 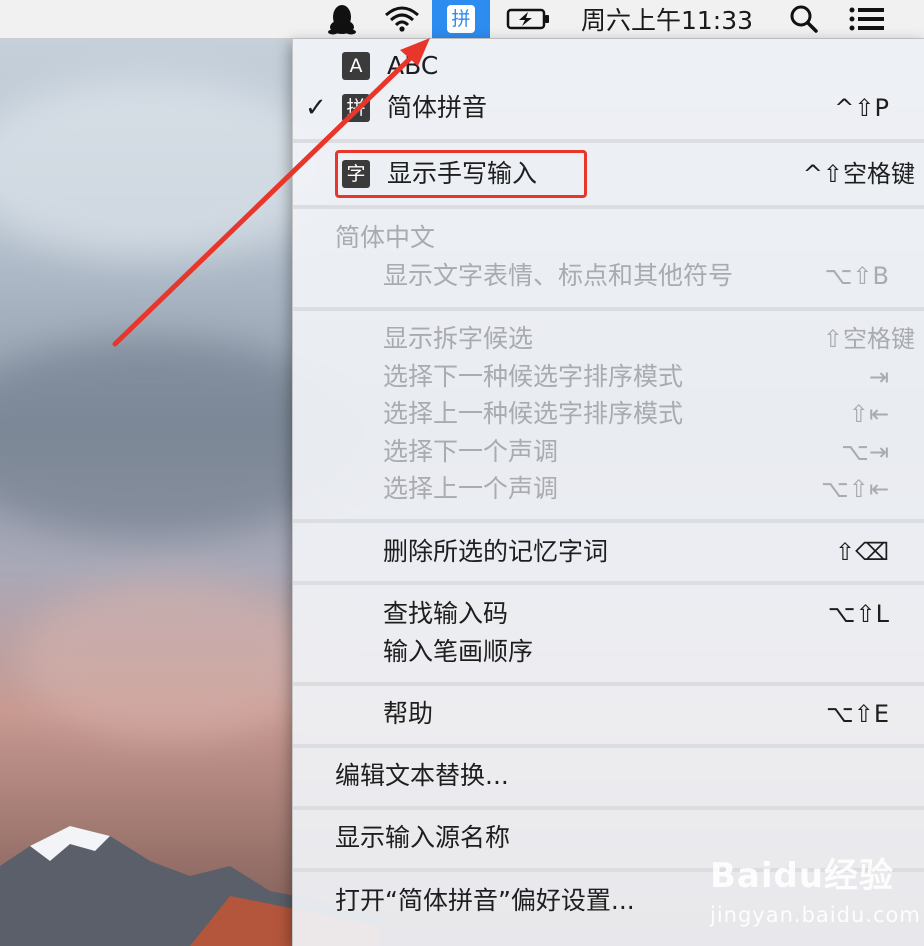 I want to click on menu-item-pinyin: ✓ 拼 简体拼音 ^⇧P, so click(x=608, y=108).